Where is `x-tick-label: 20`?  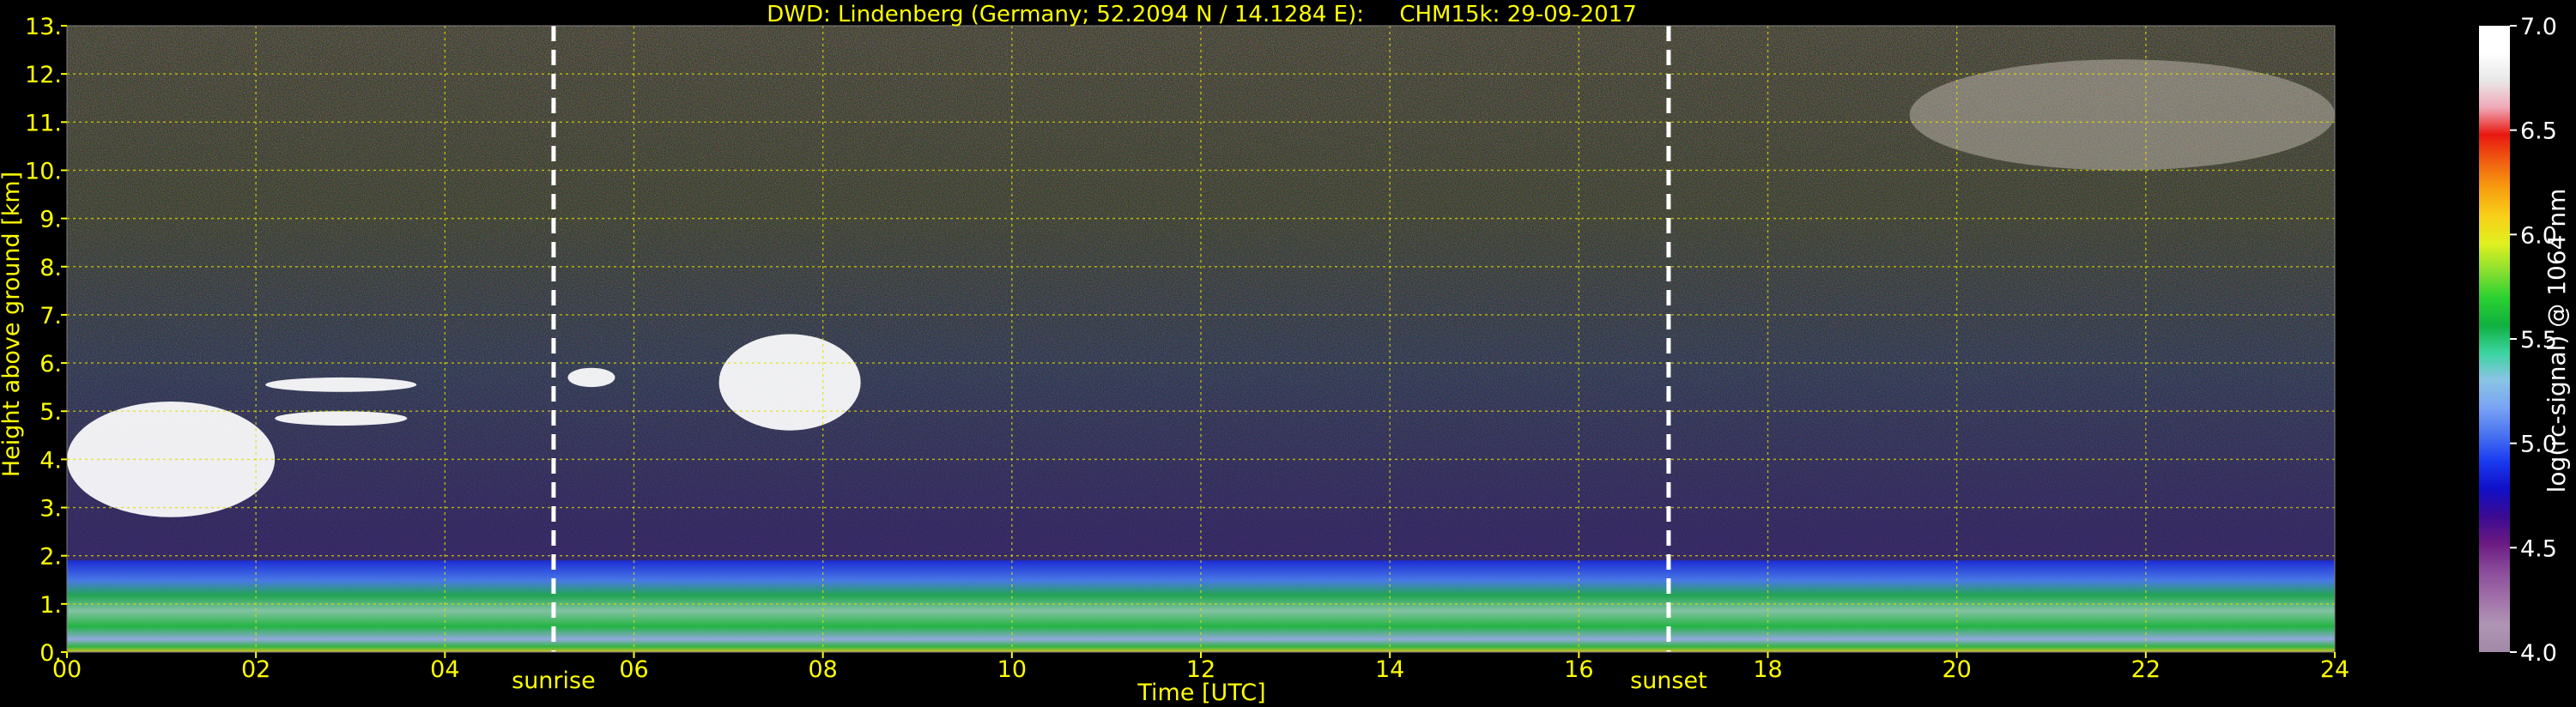
x-tick-label: 20 is located at coordinates (1956, 670).